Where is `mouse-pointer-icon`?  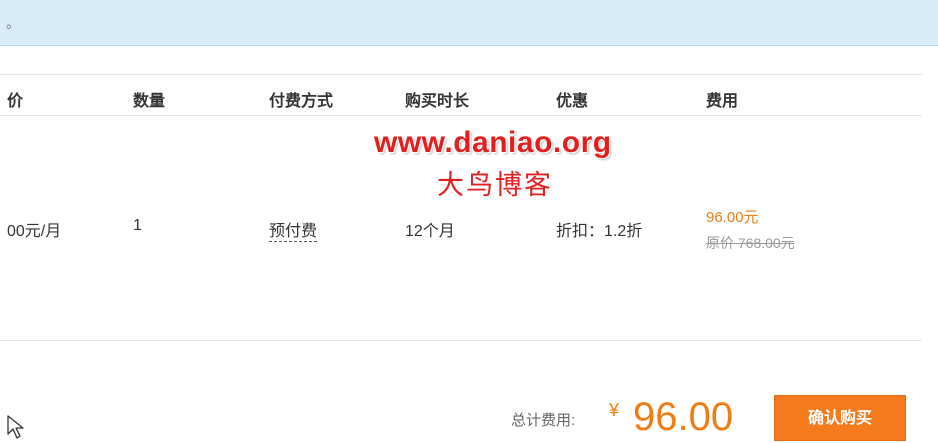
mouse-pointer-icon is located at coordinates (15, 427).